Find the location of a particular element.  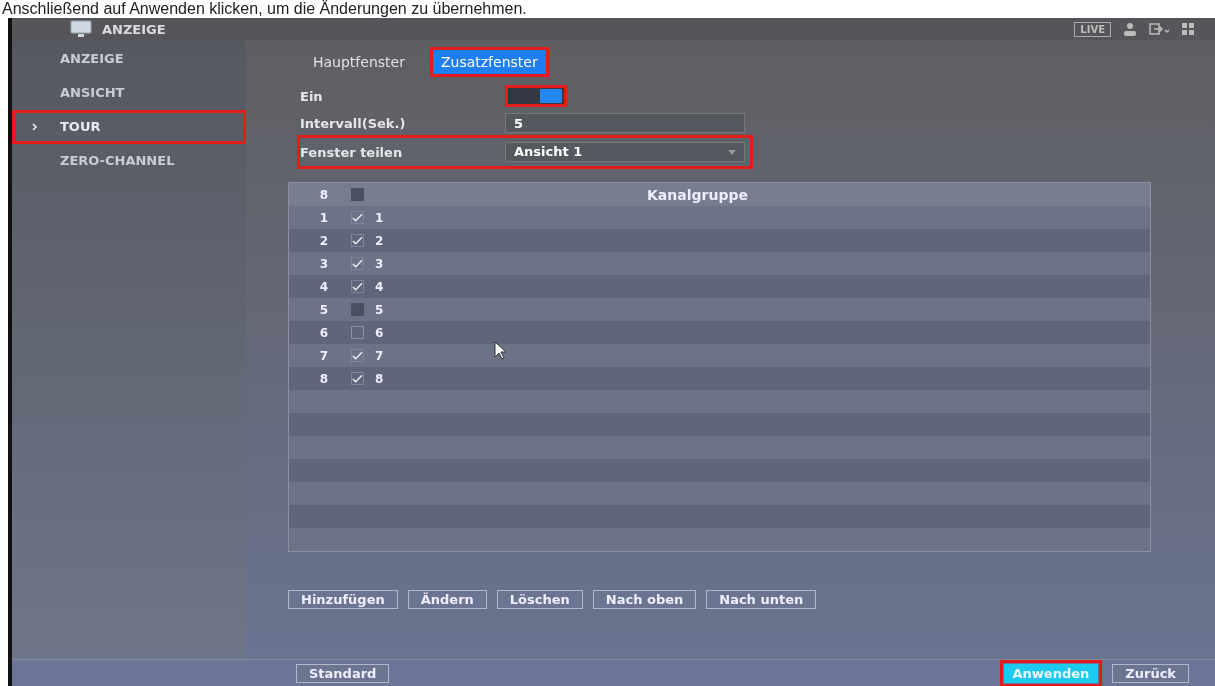

interval-field: 5 is located at coordinates (625, 123).